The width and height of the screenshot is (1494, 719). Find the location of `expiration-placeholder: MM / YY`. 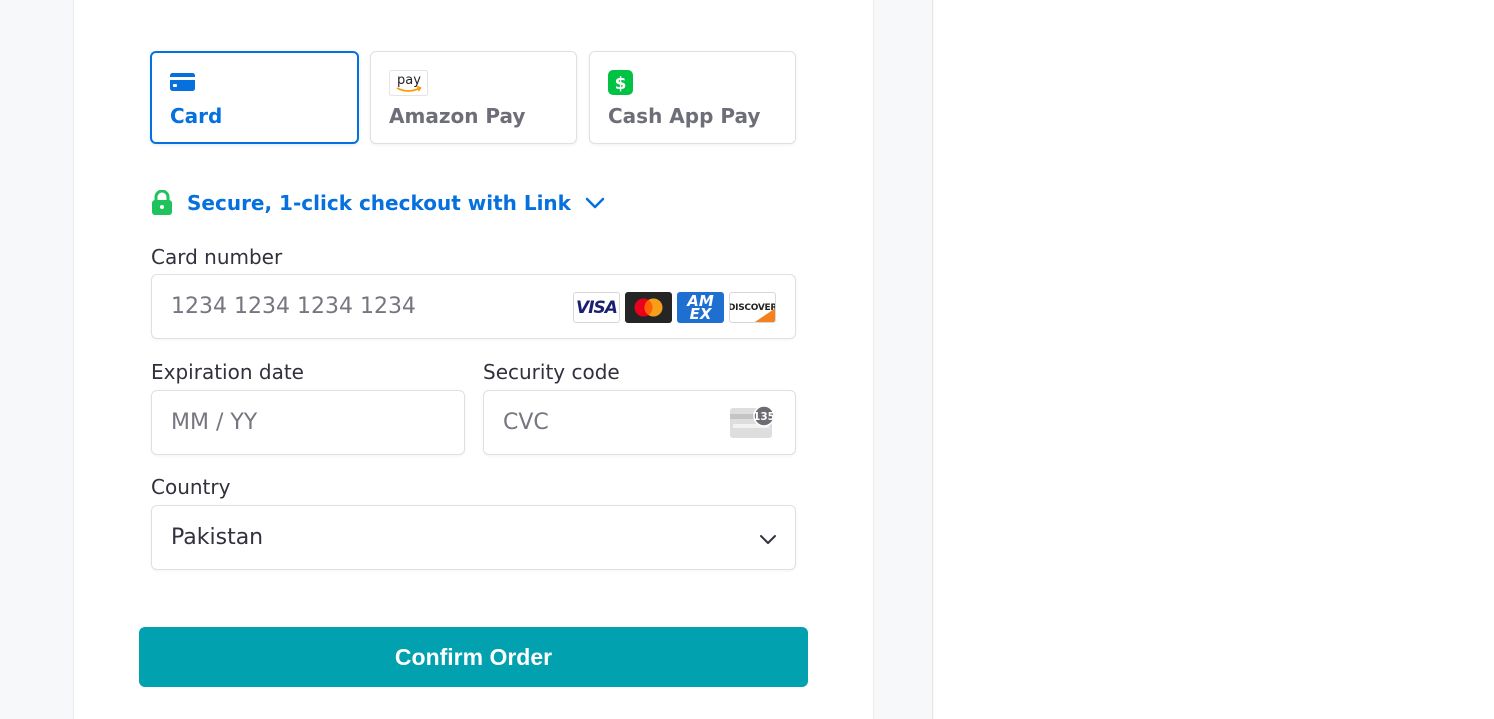

expiration-placeholder: MM / YY is located at coordinates (214, 422).